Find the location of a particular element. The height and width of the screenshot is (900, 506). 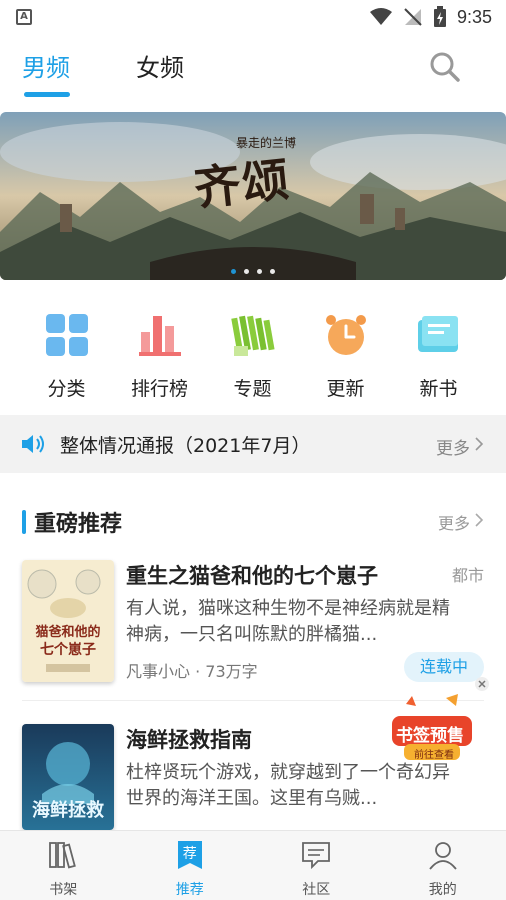

quick-nav-update: 更新 is located at coordinates (345, 353).